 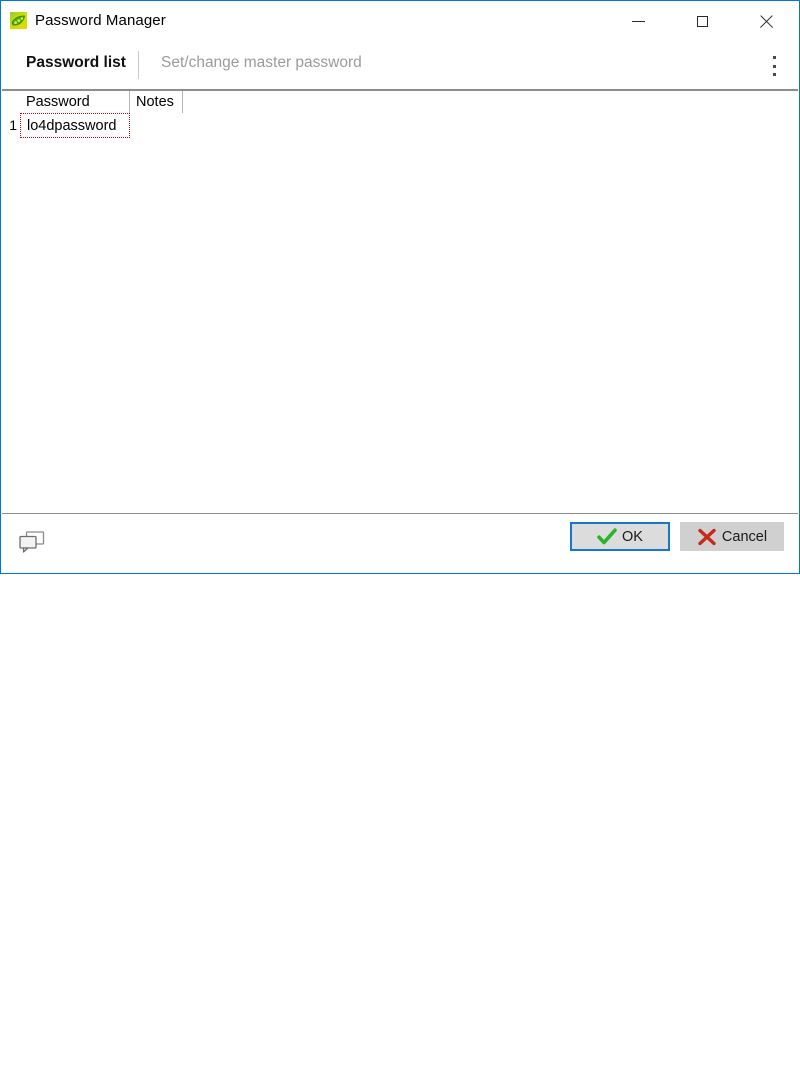 What do you see at coordinates (662, 1059) in the screenshot?
I see `watermark-text: LO4D` at bounding box center [662, 1059].